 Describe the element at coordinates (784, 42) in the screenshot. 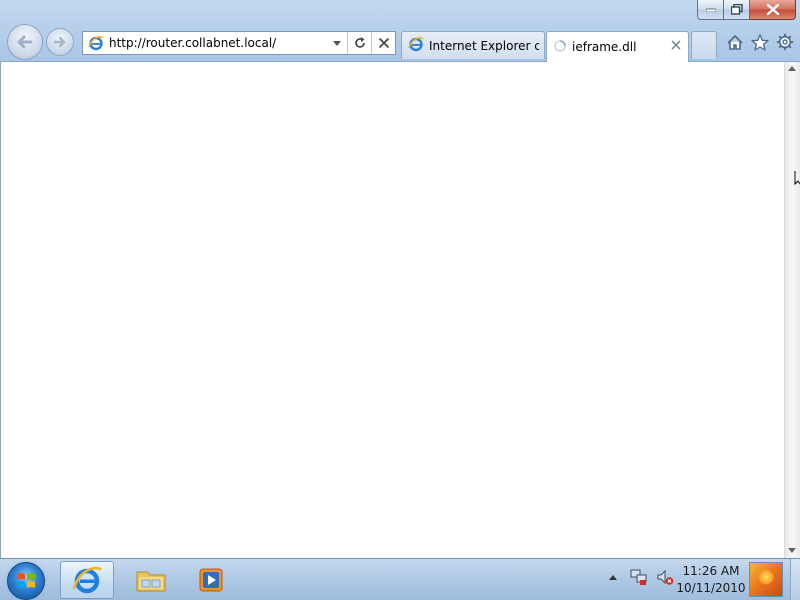

I see `tools-gear-icon` at that location.